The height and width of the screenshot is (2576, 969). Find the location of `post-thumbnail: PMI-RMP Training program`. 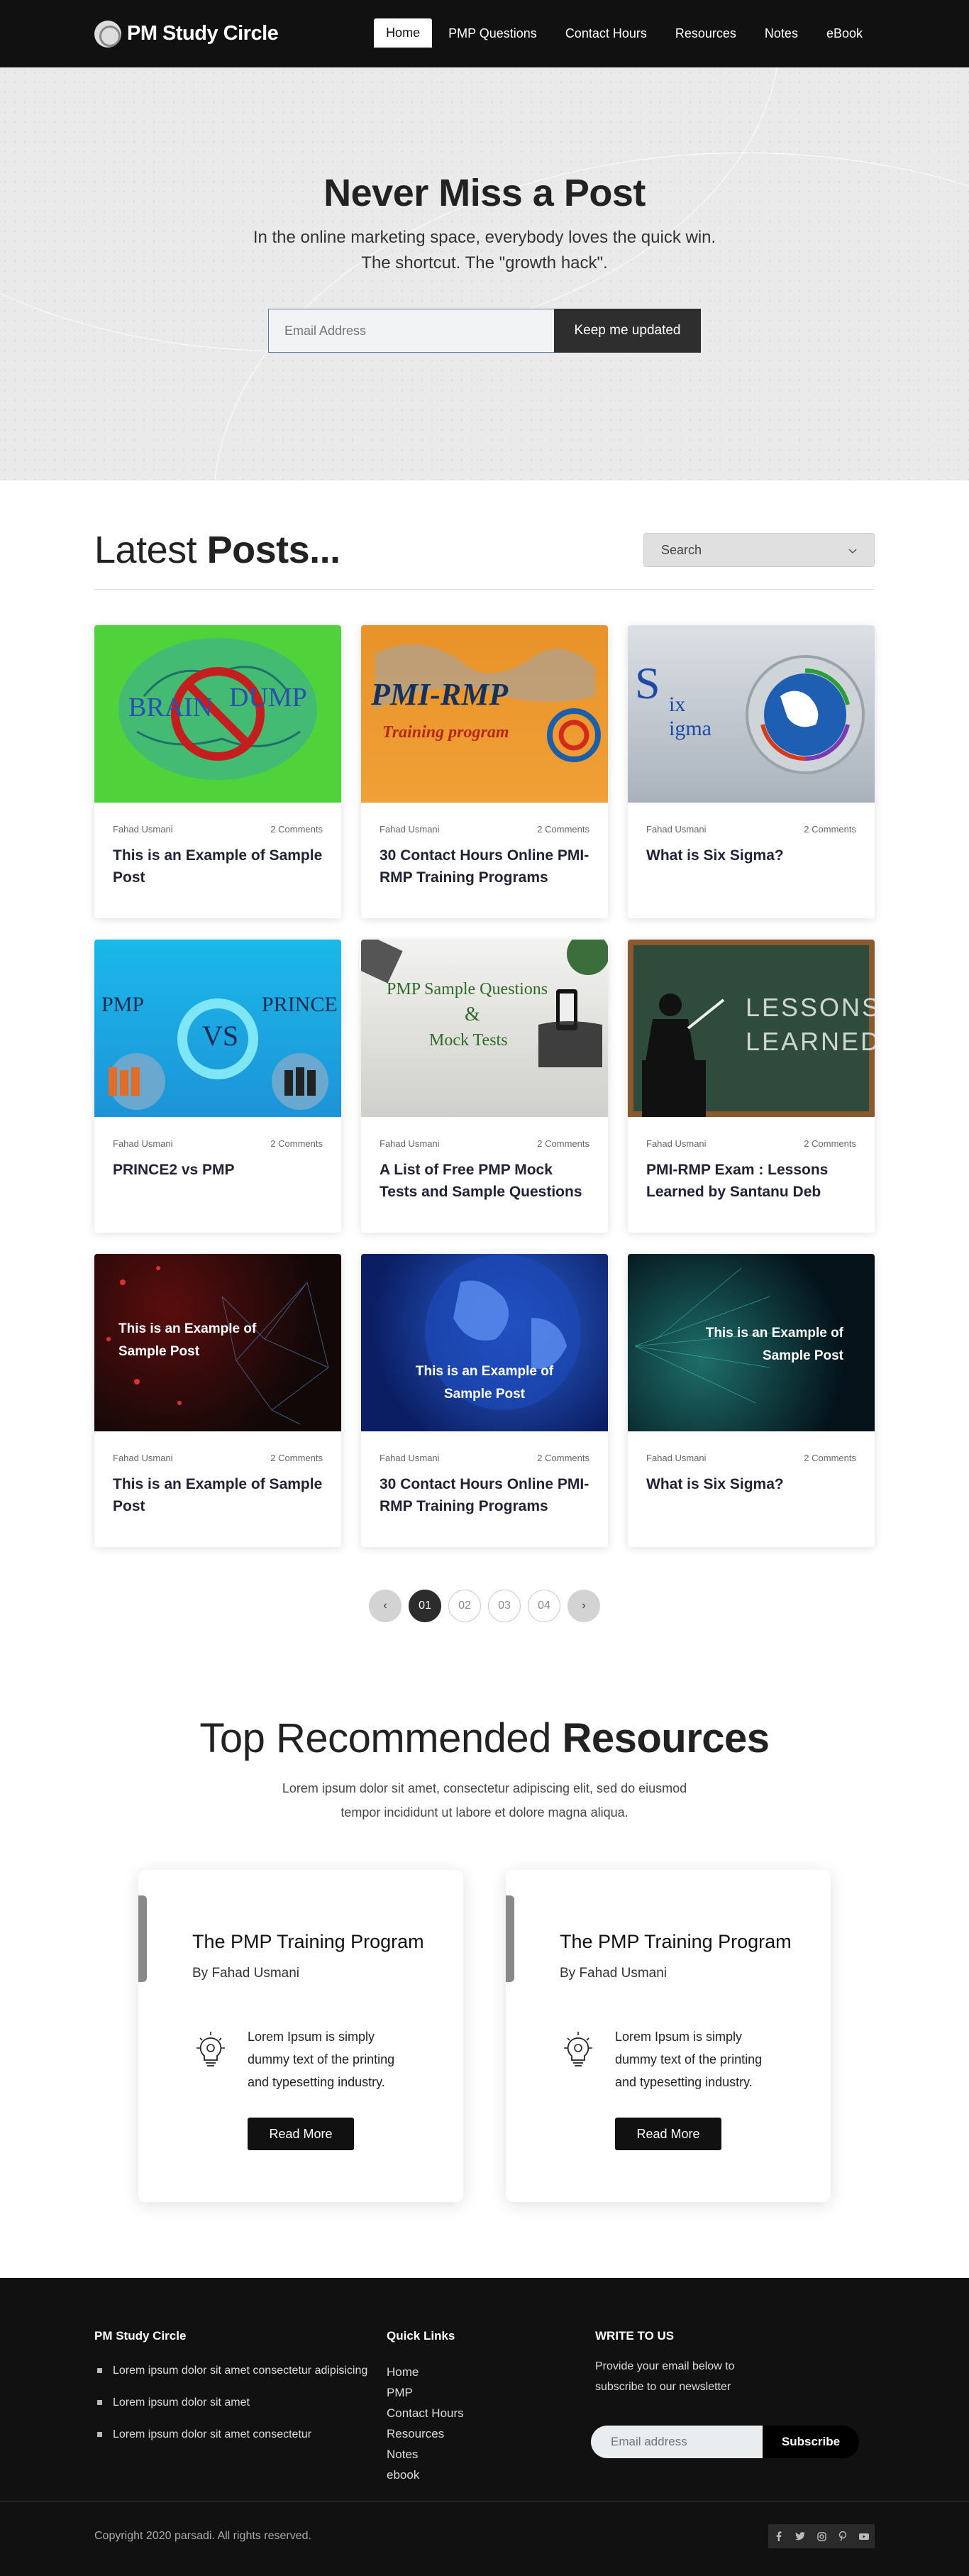

post-thumbnail: PMI-RMP Training program is located at coordinates (484, 714).